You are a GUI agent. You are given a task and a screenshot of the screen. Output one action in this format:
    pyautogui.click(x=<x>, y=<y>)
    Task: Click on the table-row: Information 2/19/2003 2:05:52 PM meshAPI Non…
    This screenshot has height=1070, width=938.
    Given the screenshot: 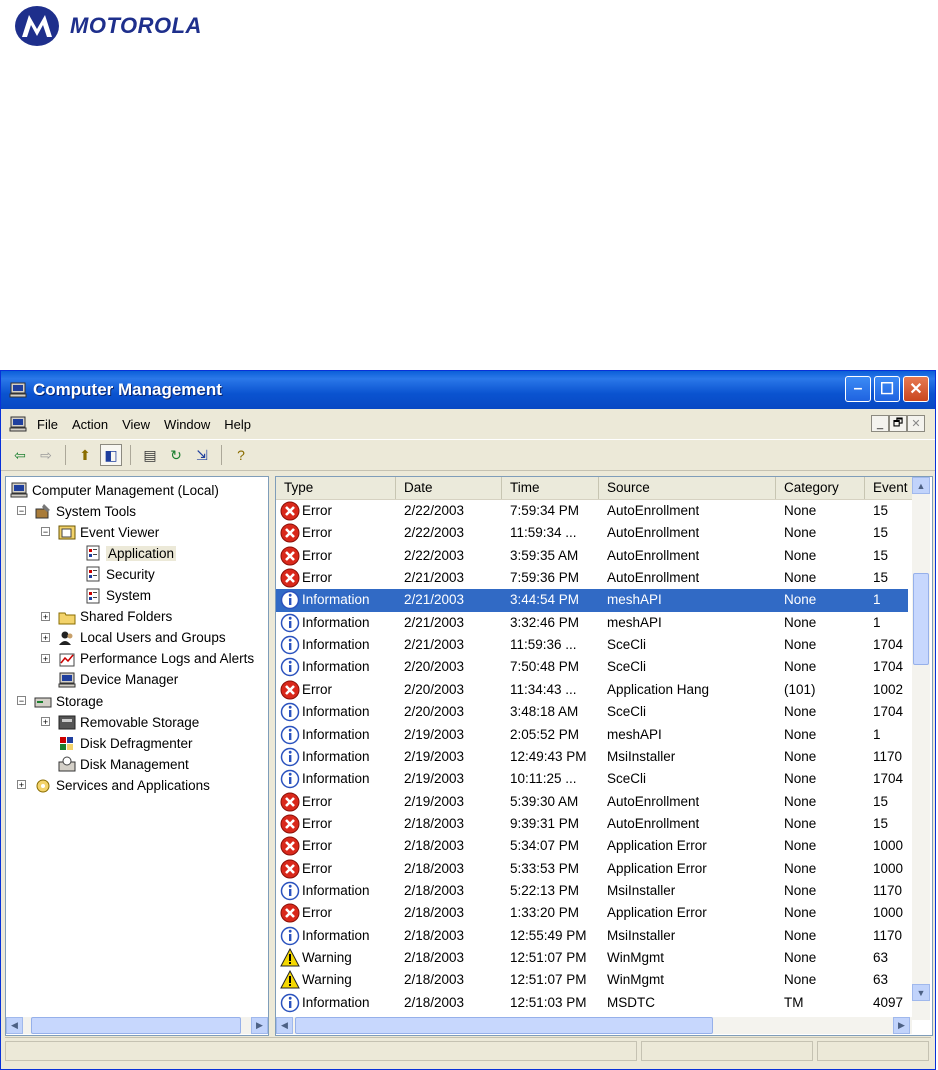 What is the action you would take?
    pyautogui.click(x=592, y=735)
    